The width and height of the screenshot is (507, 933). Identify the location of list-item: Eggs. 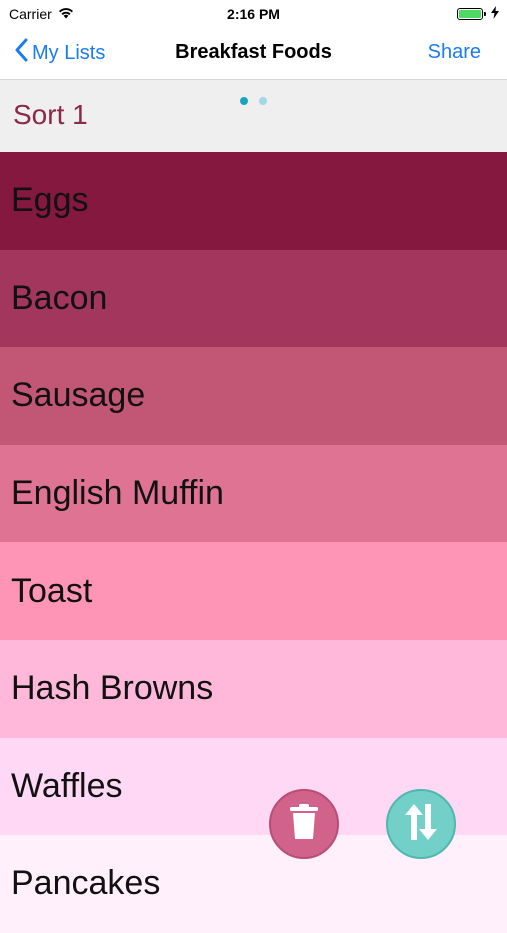
(253, 201).